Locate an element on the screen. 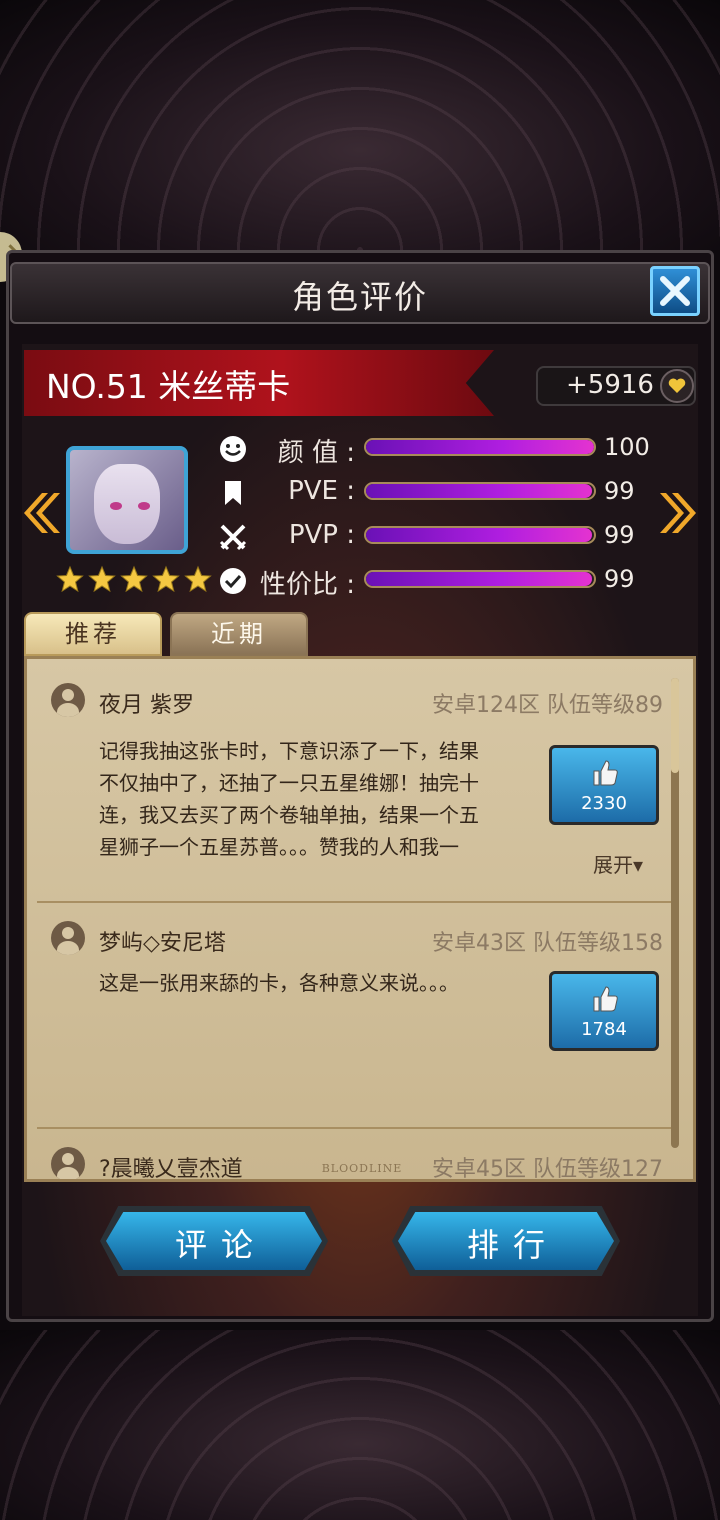  bookmark-icon is located at coordinates (233, 493).